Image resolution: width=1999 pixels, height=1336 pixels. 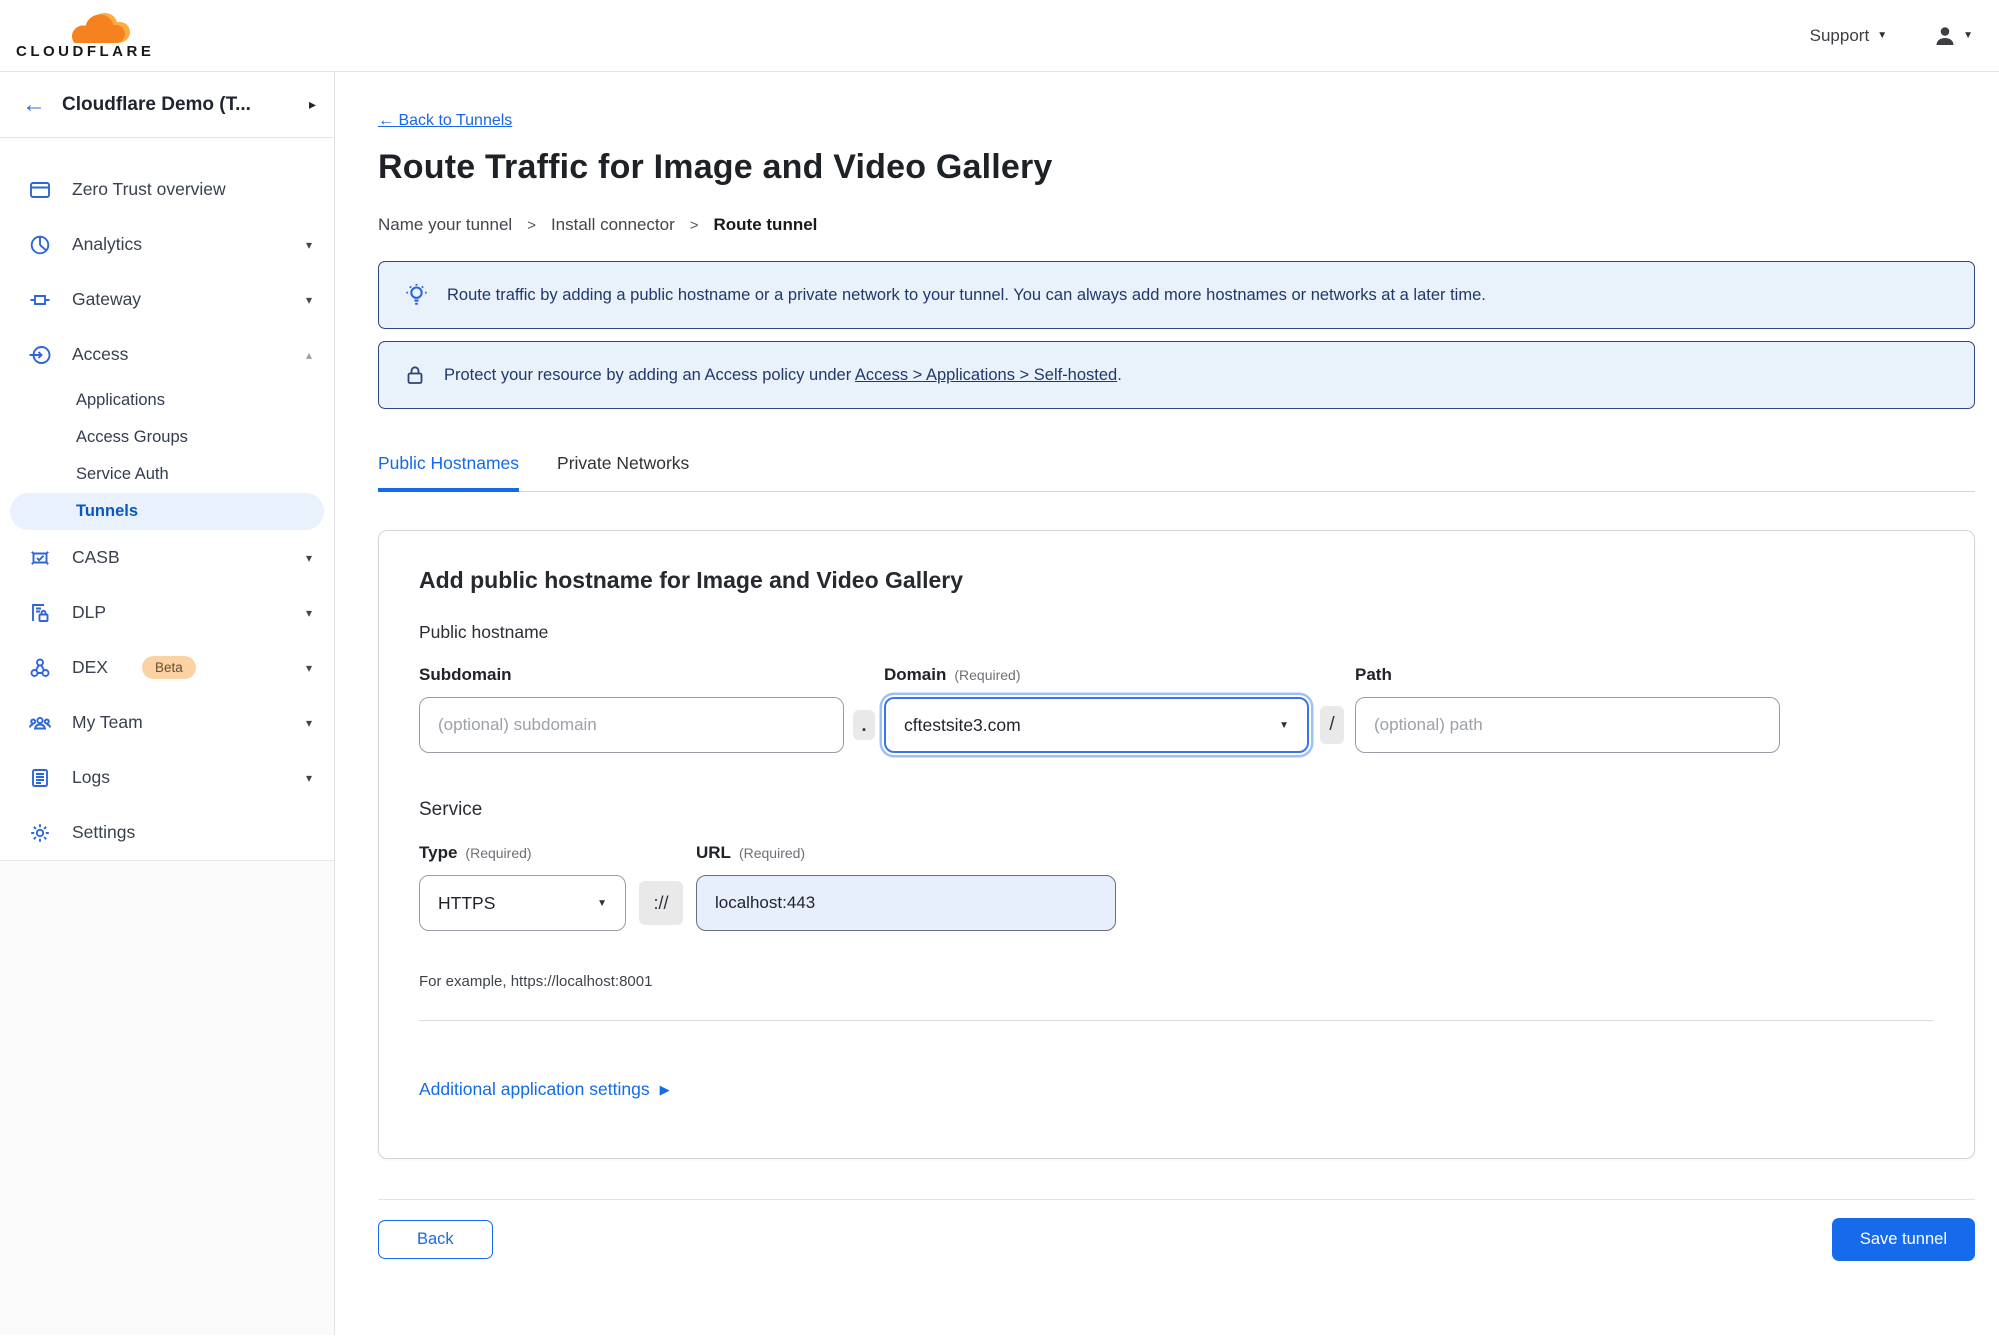 I want to click on lock-icon, so click(x=415, y=375).